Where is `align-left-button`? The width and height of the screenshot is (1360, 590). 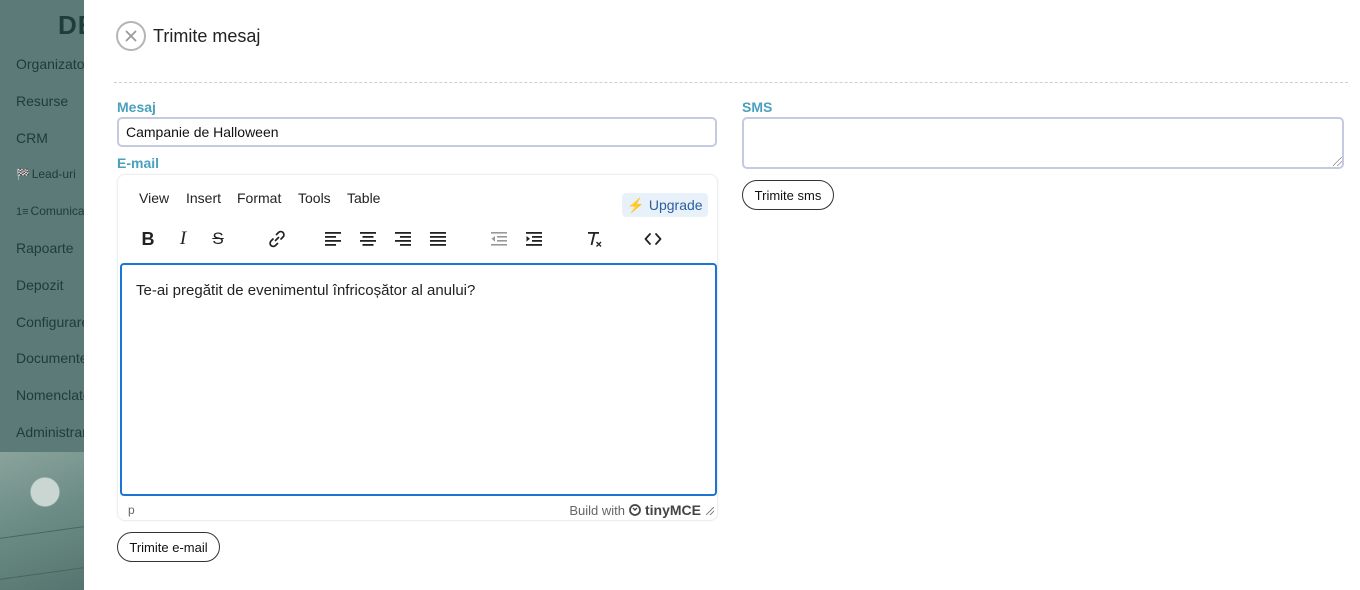 align-left-button is located at coordinates (333, 239).